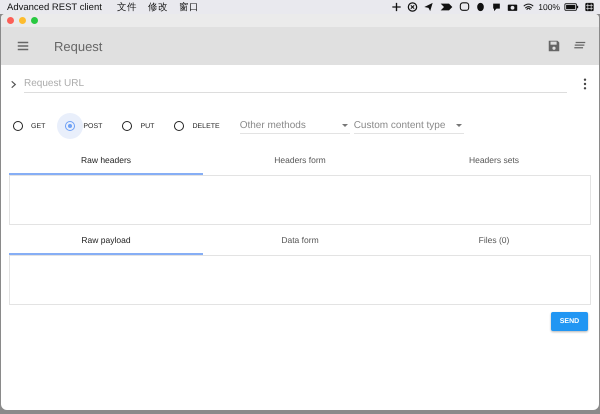  Describe the element at coordinates (128, 7) in the screenshot. I see `menu-item: 文件` at that location.